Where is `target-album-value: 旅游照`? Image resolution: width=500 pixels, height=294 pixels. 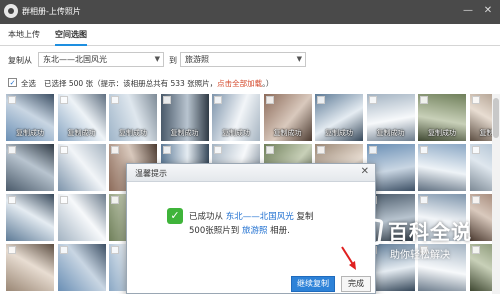 target-album-value: 旅游照 is located at coordinates (197, 59).